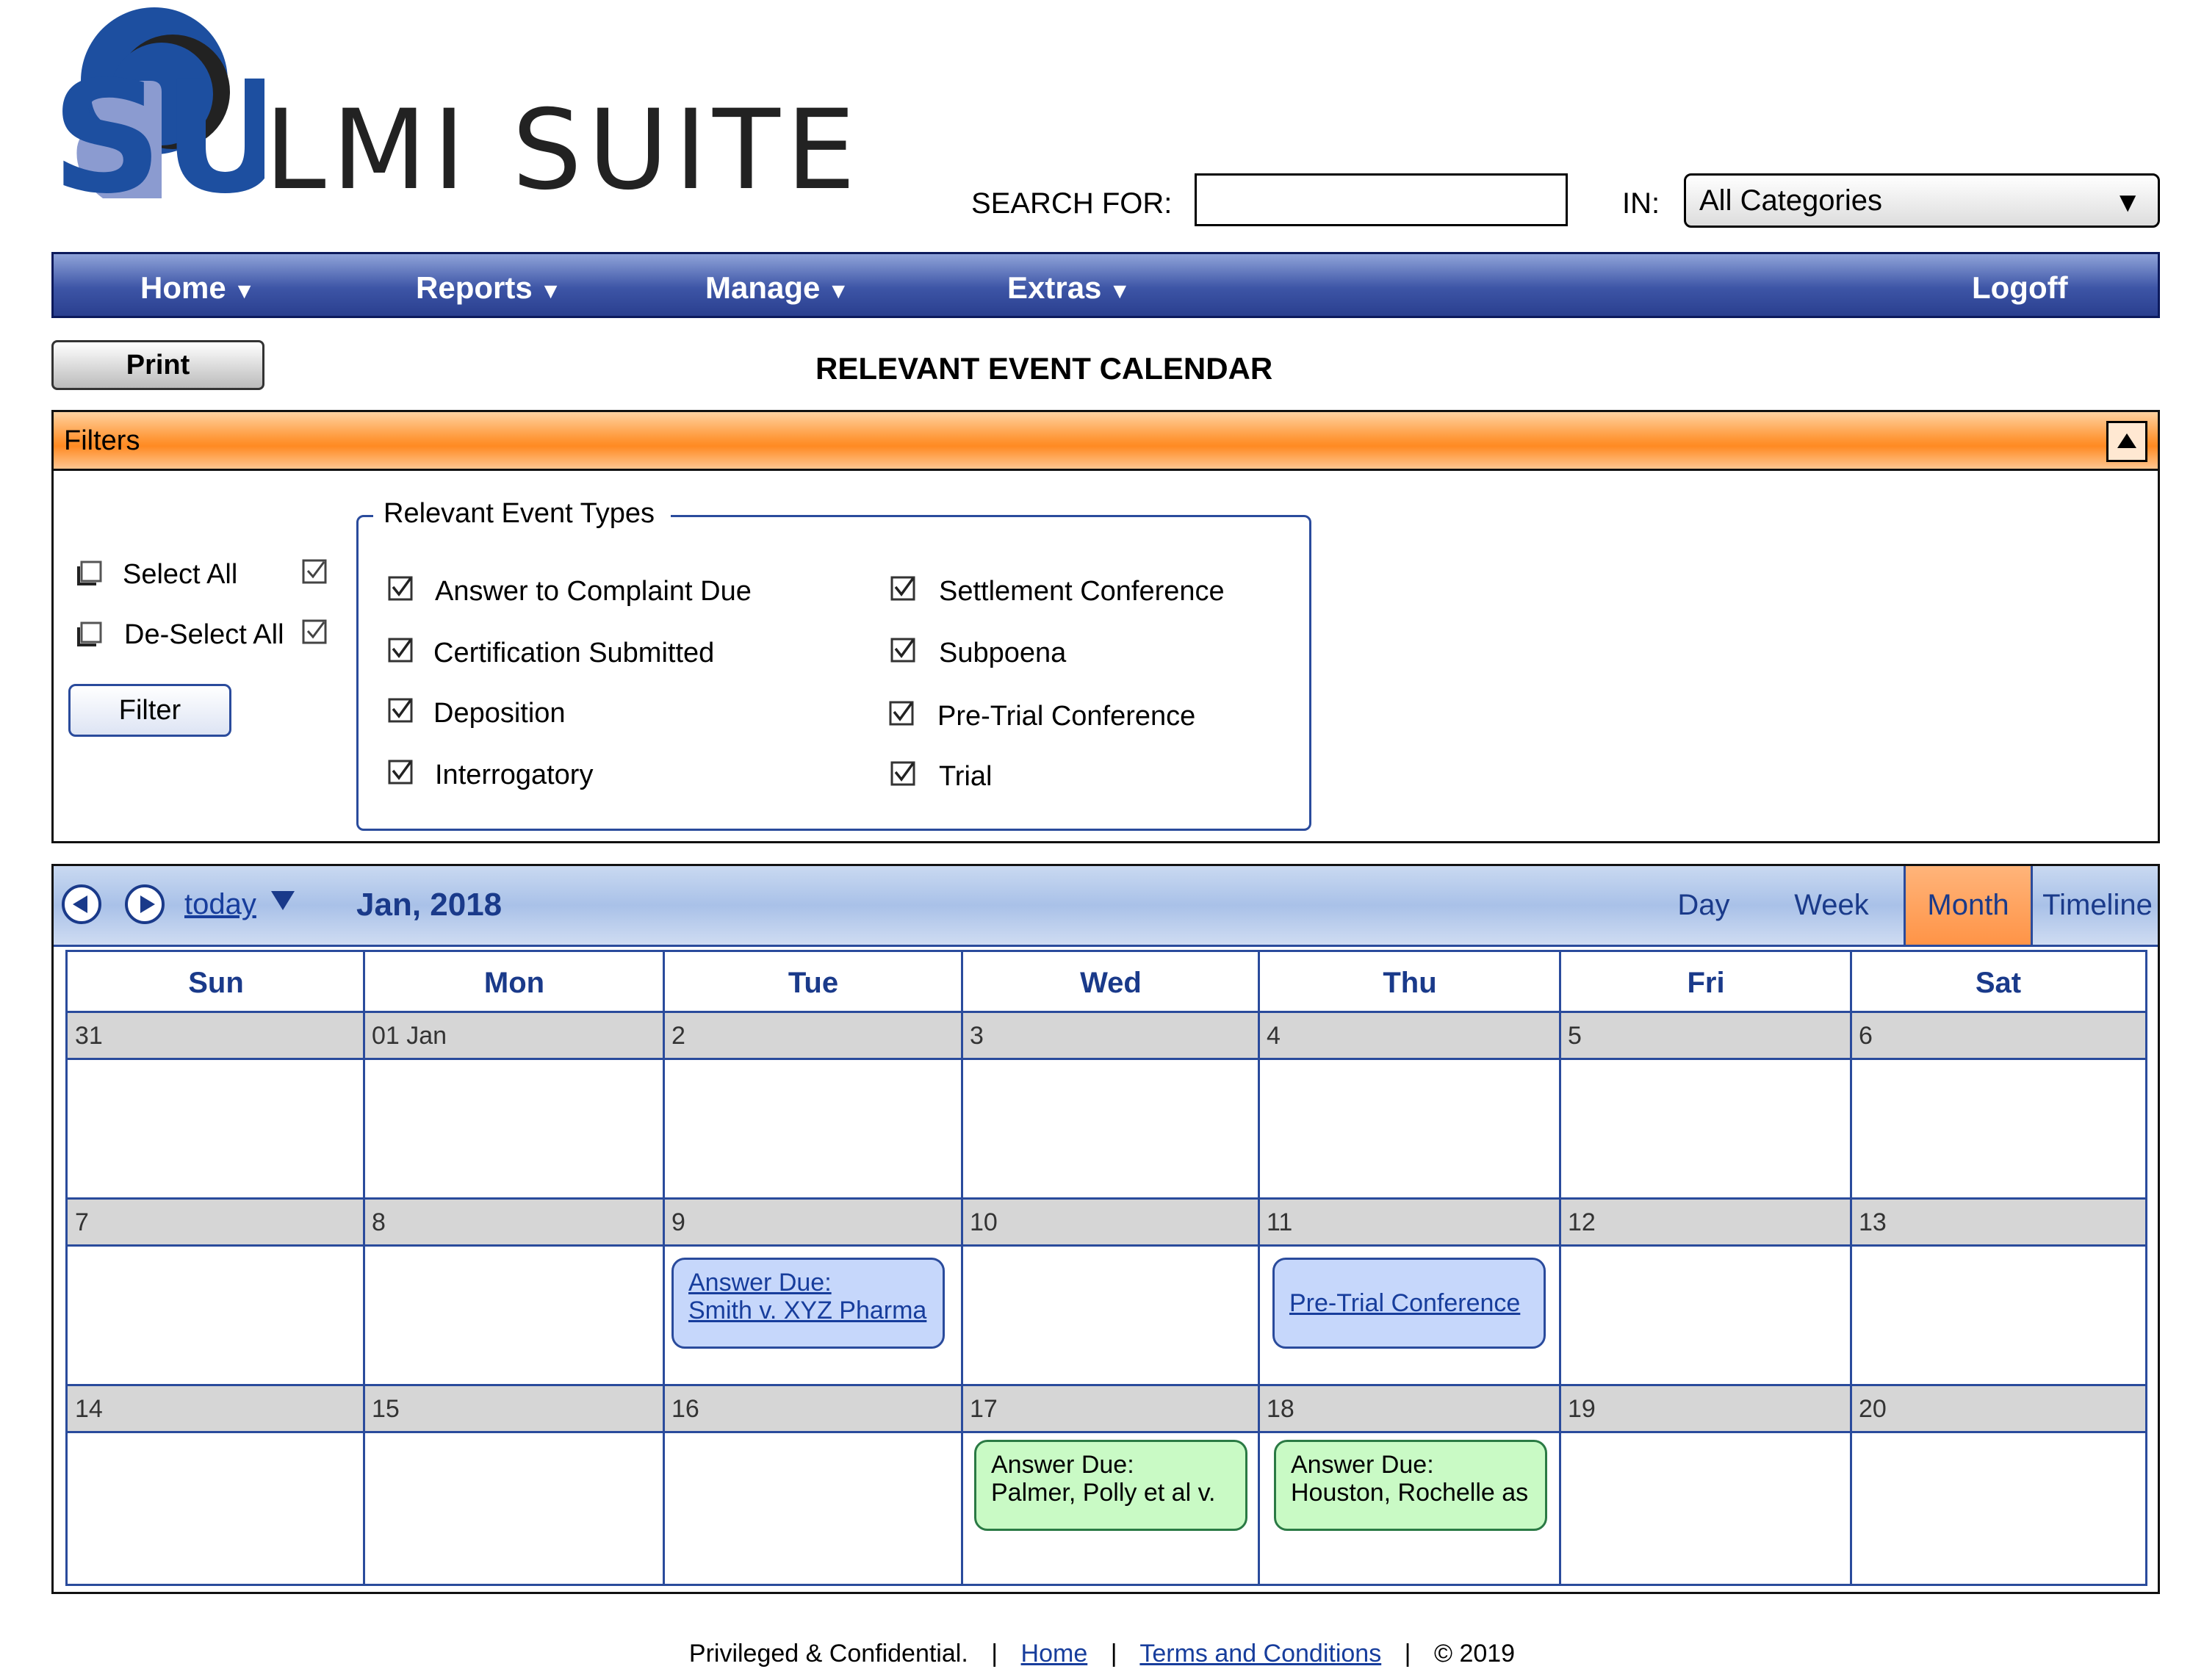 The height and width of the screenshot is (1680, 2204). I want to click on event-type-label: Deposition, so click(500, 713).